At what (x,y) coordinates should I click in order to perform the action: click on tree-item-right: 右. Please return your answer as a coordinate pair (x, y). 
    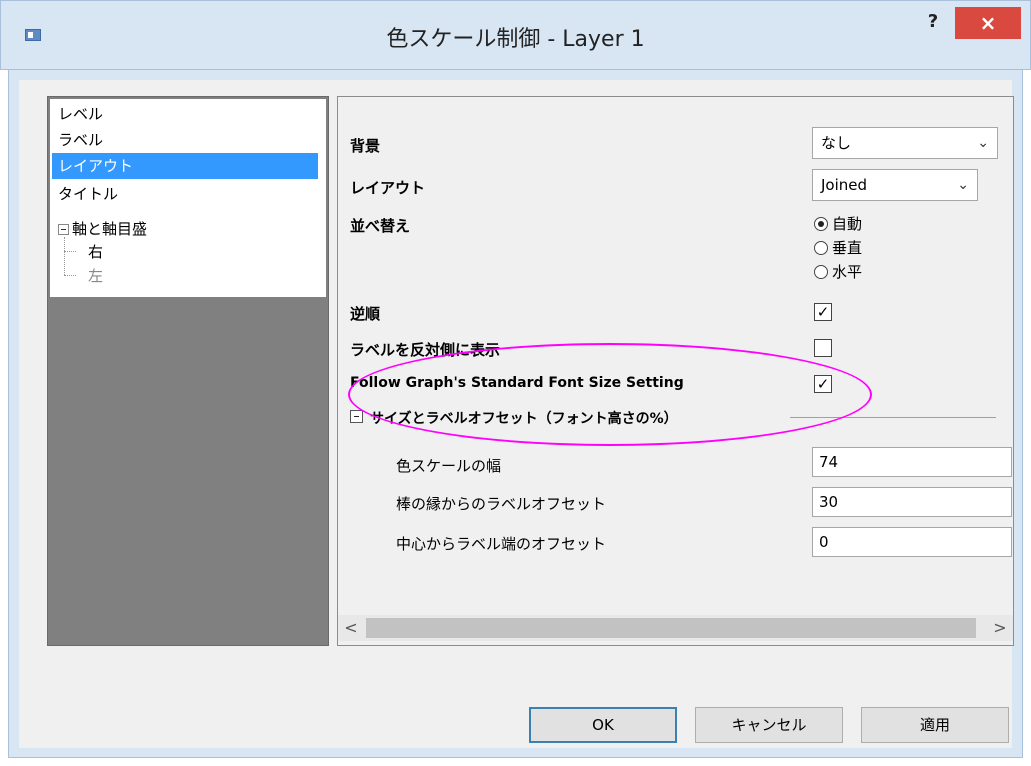
    Looking at the image, I should click on (95, 252).